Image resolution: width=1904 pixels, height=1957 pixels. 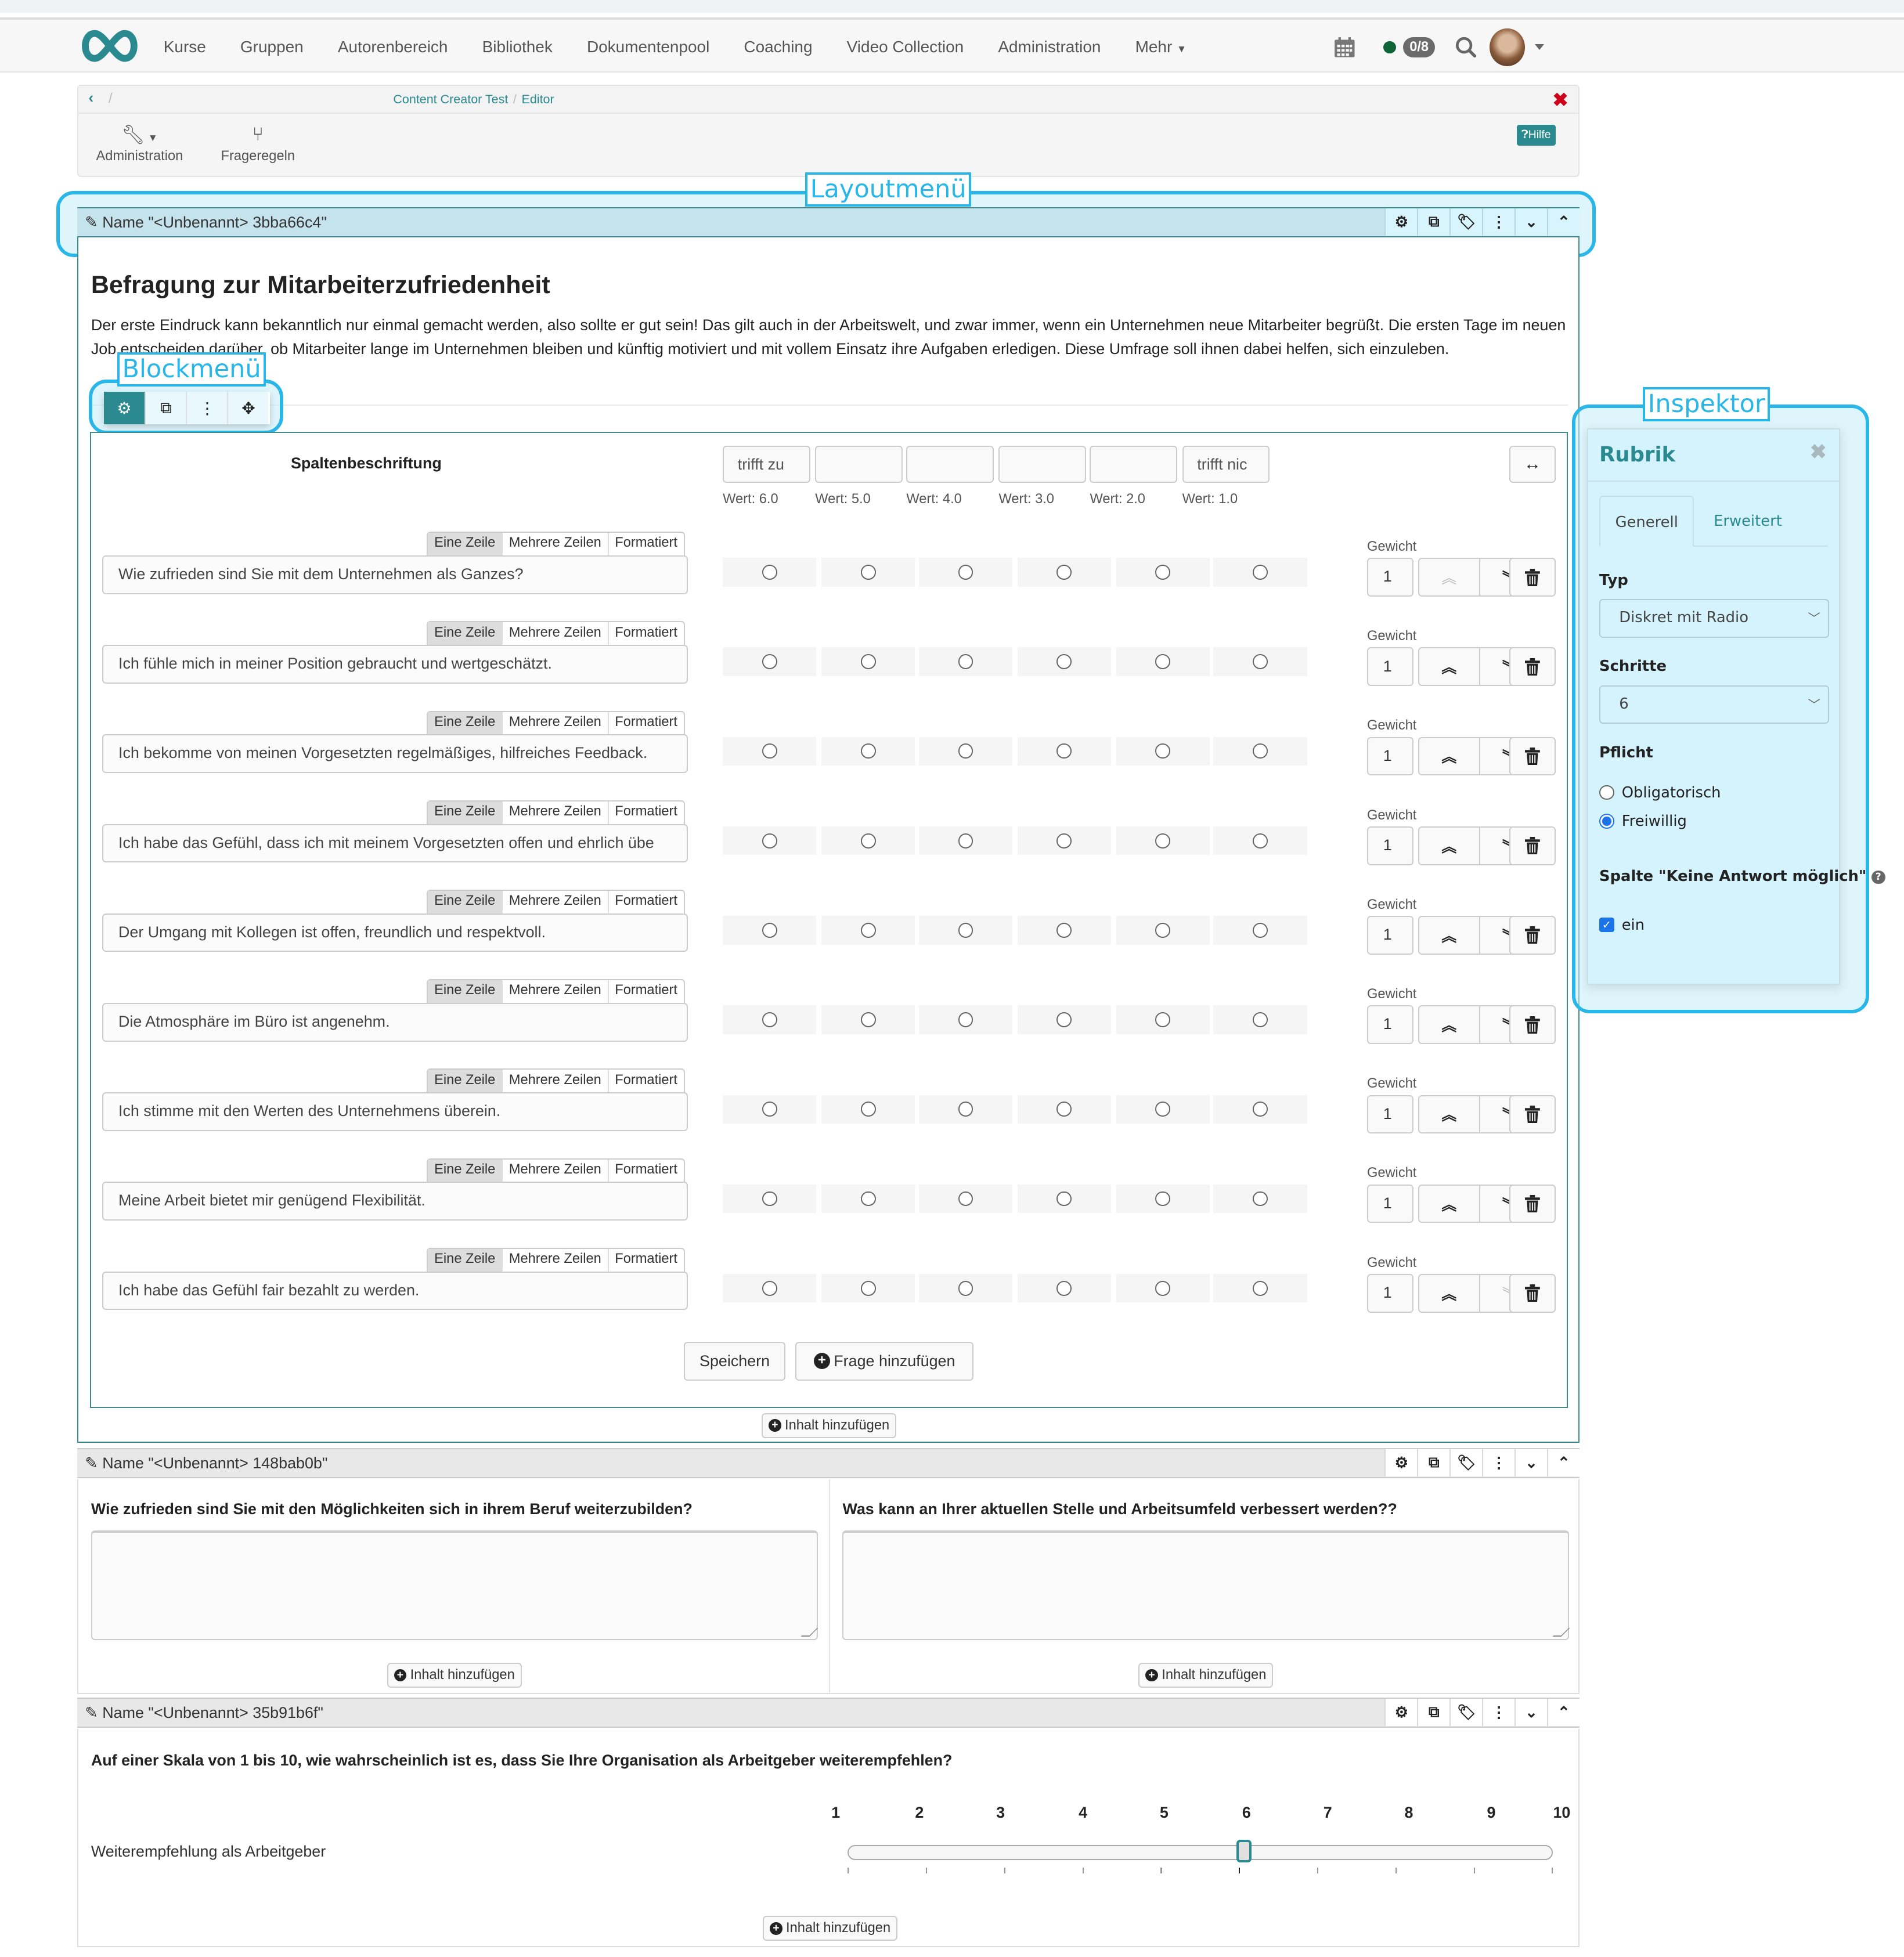 I want to click on calendar-icon, so click(x=1344, y=47).